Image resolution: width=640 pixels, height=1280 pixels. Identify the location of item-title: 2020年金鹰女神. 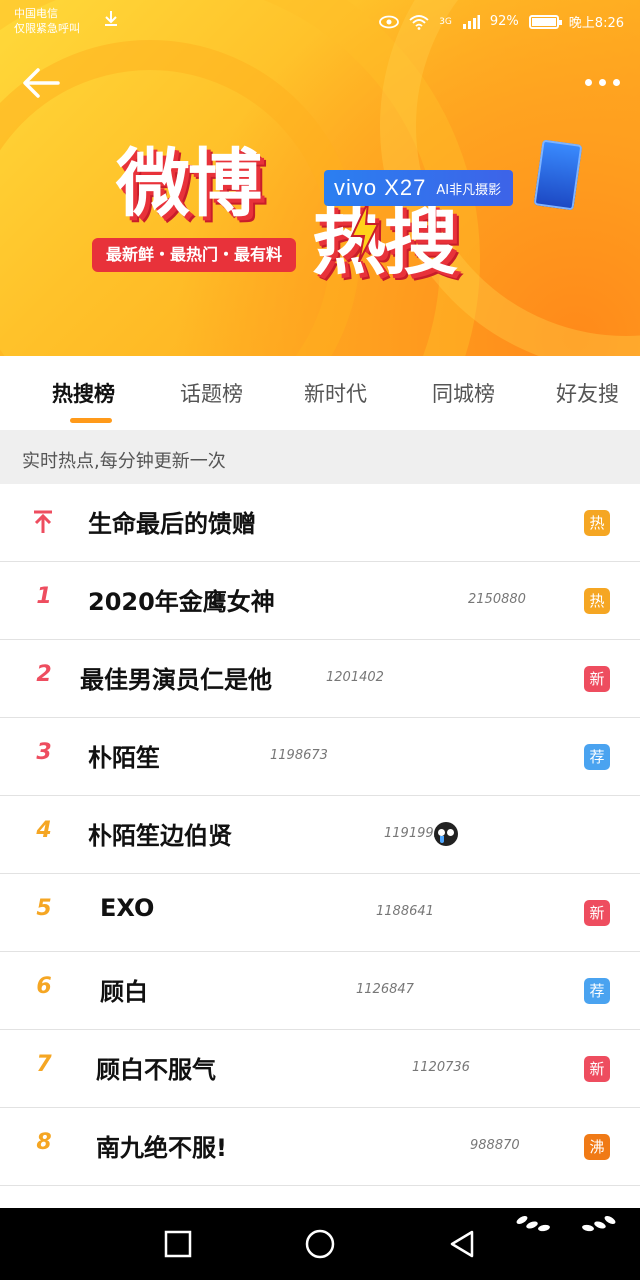
(181, 602).